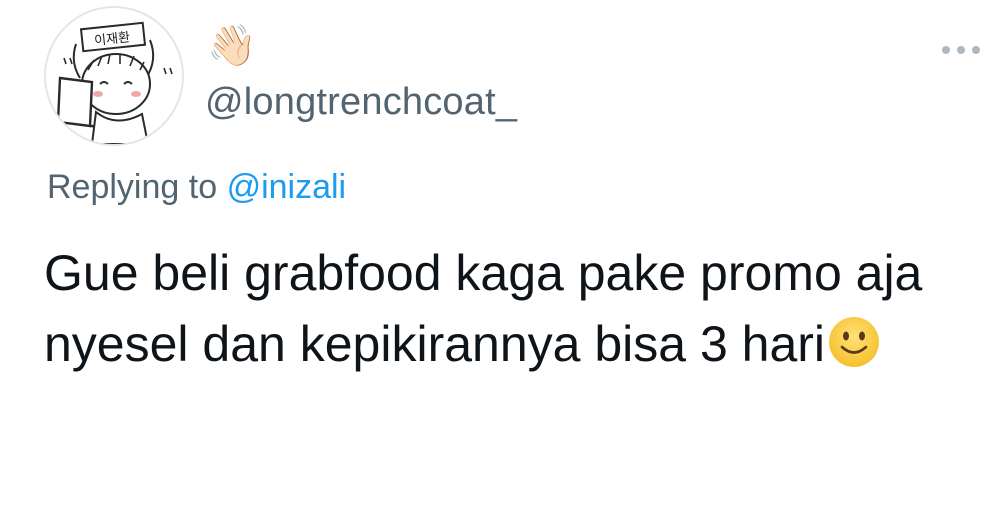  I want to click on replying-to-label: Replying to, so click(132, 187).